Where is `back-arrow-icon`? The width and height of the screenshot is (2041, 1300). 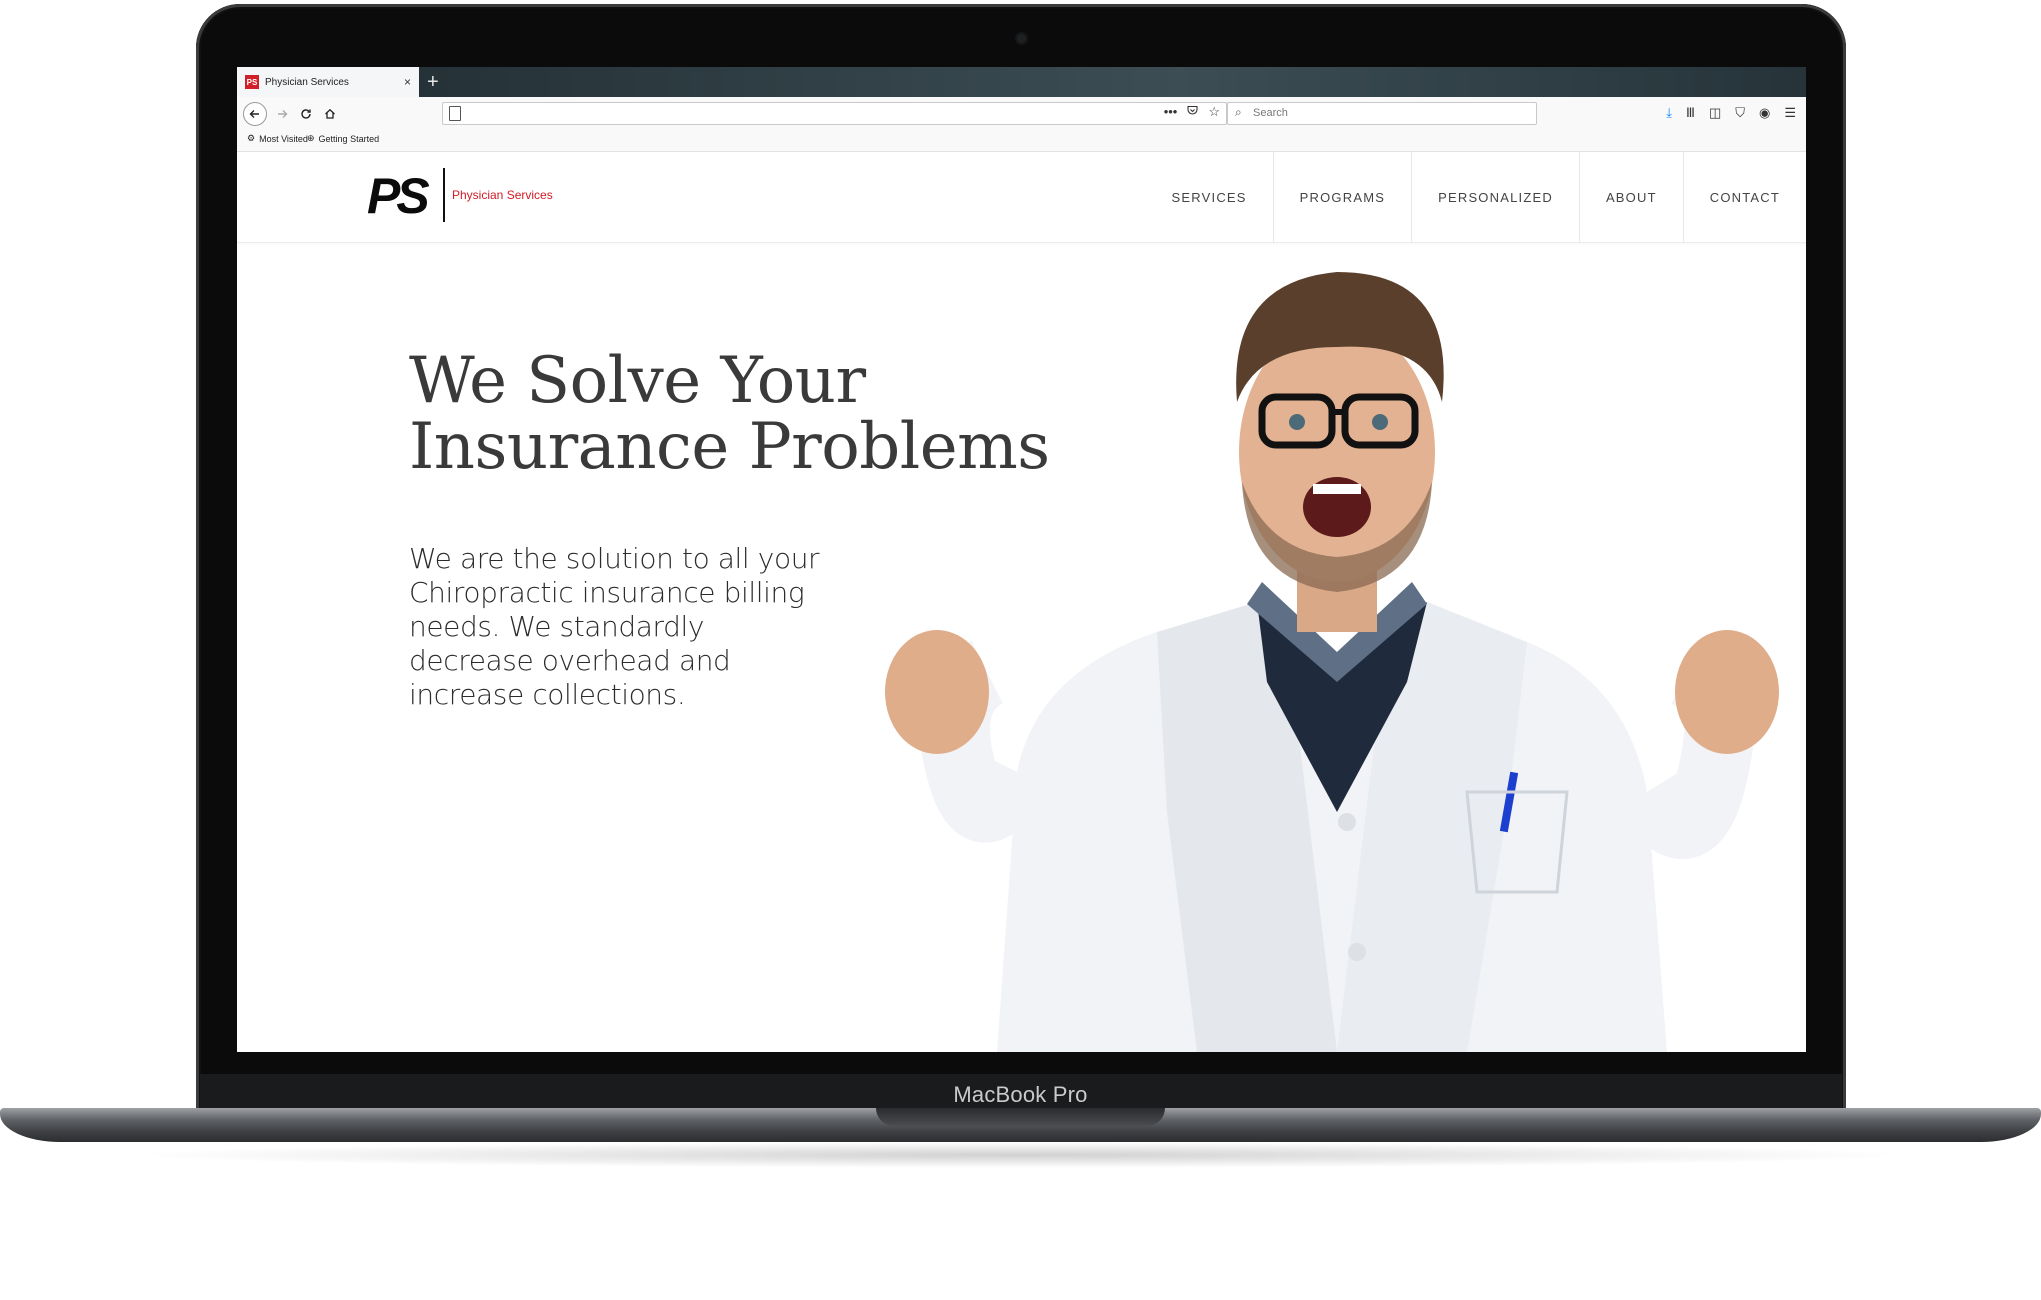
back-arrow-icon is located at coordinates (255, 114).